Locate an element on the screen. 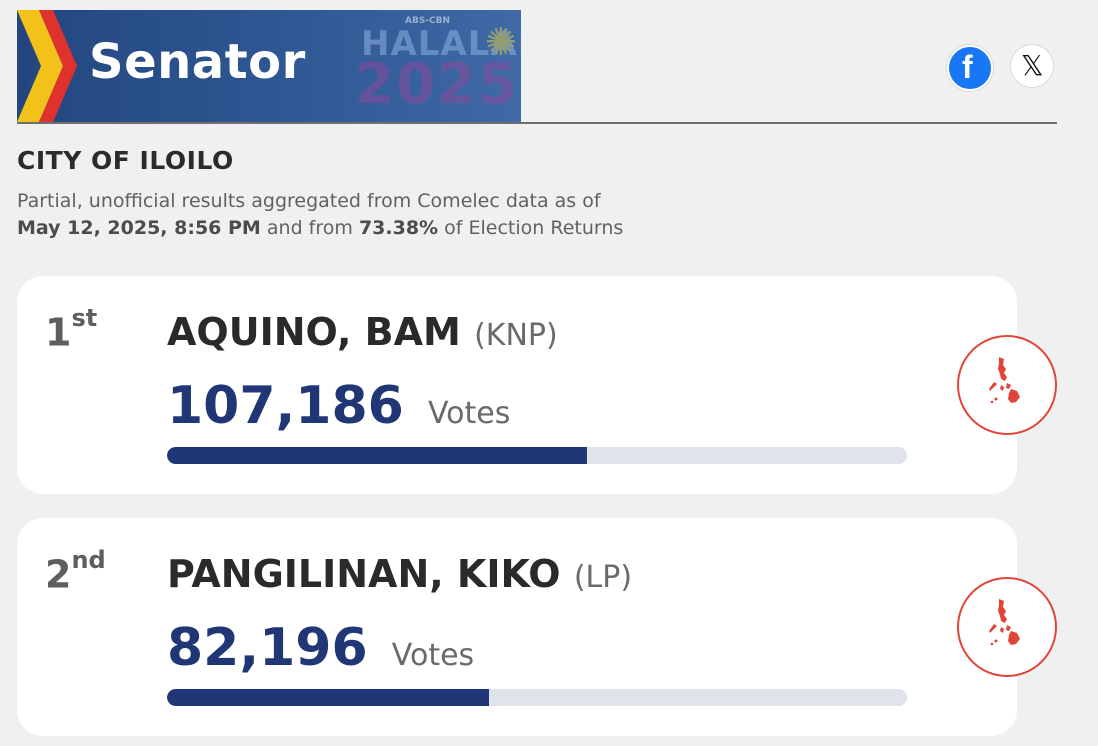  candidate-party: (LP) is located at coordinates (603, 577).